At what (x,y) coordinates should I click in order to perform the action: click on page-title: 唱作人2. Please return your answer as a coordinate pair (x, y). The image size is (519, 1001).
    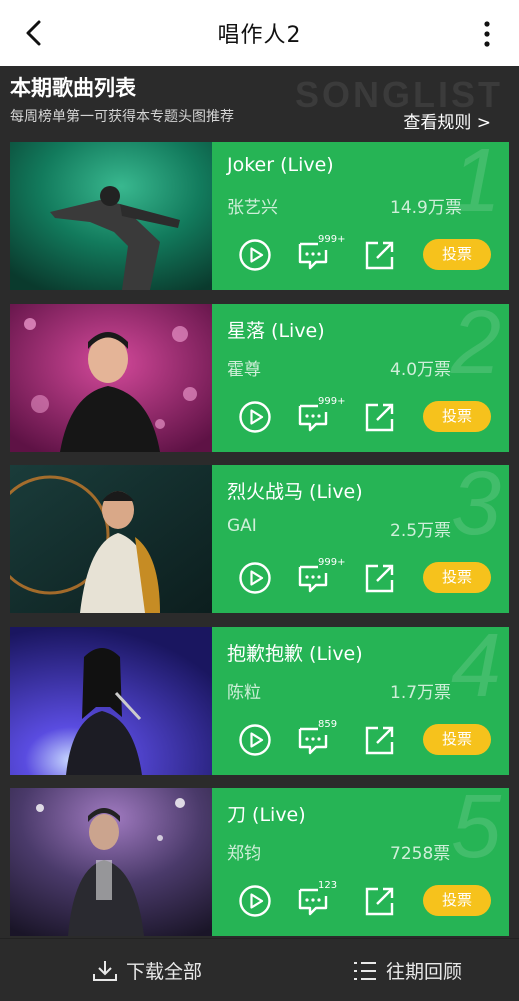
    Looking at the image, I should click on (259, 35).